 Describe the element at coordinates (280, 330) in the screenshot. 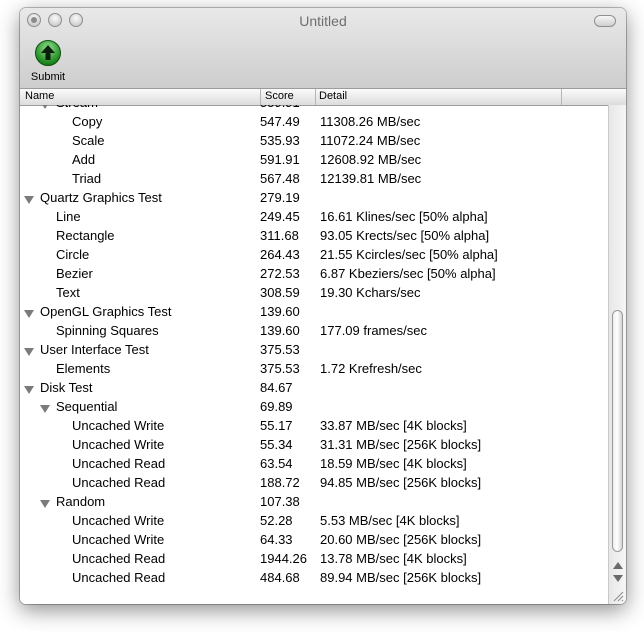

I see `row-score: 139.60` at that location.